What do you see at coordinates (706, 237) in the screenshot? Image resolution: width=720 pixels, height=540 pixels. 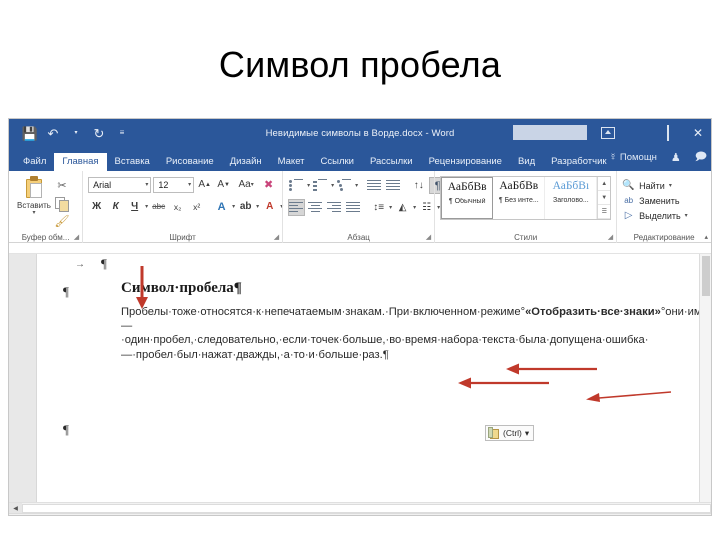 I see `collapse-ribbon-icon: ▴` at bounding box center [706, 237].